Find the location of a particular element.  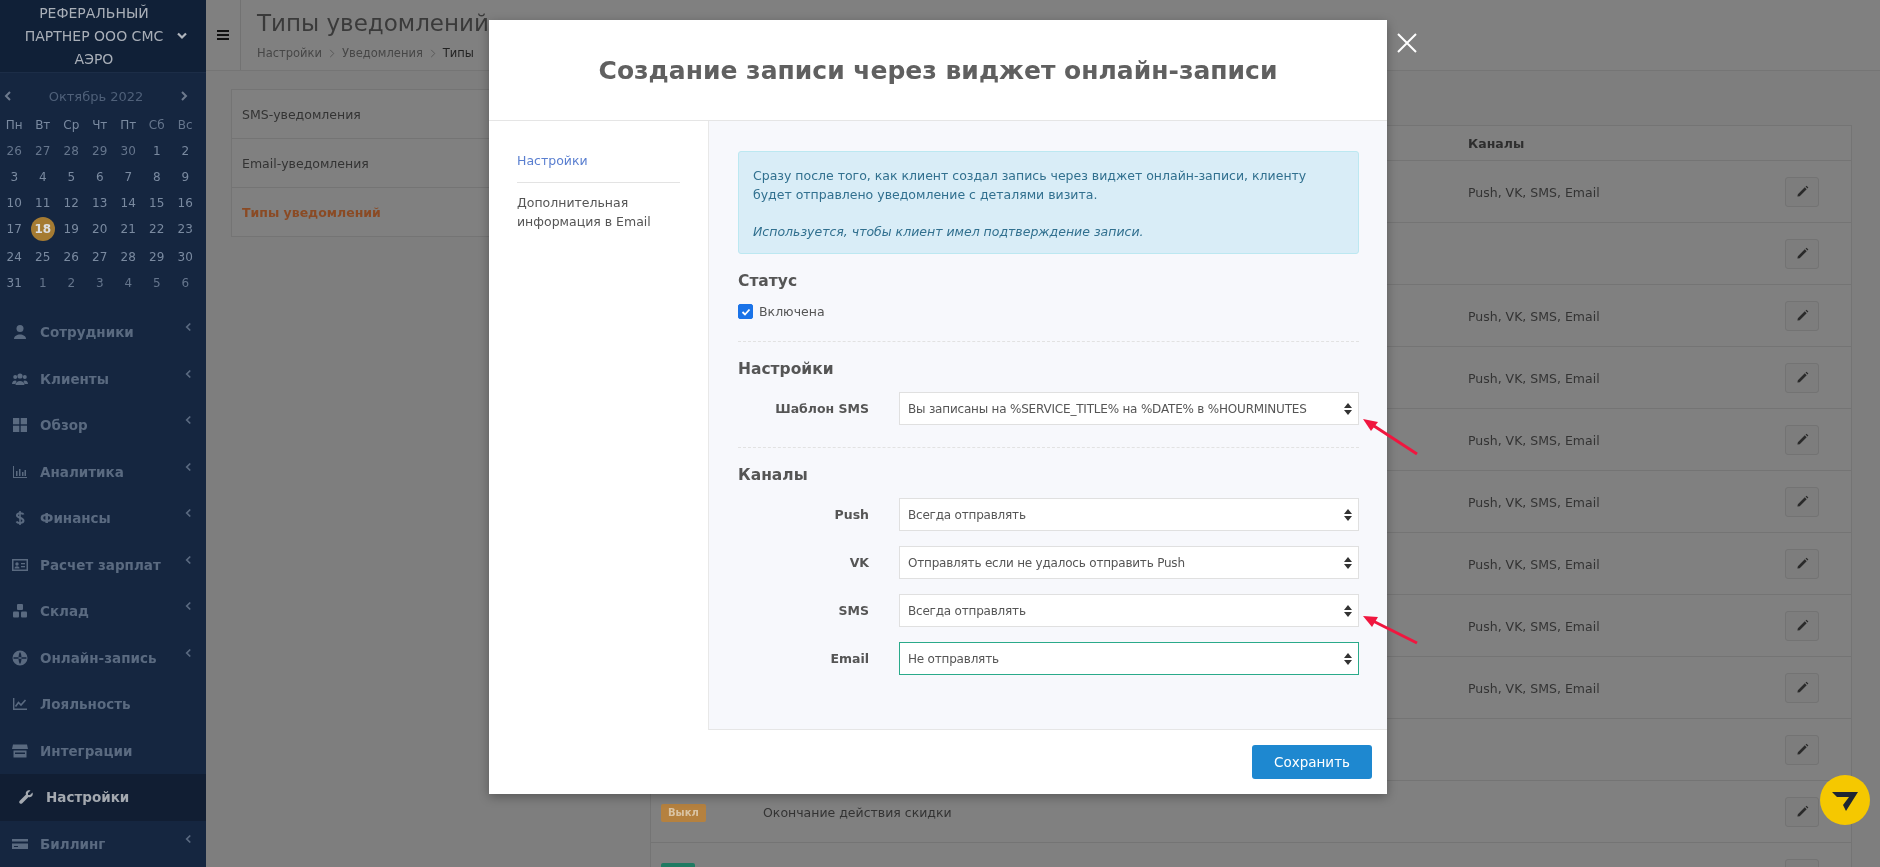

store-icon is located at coordinates (20, 750).